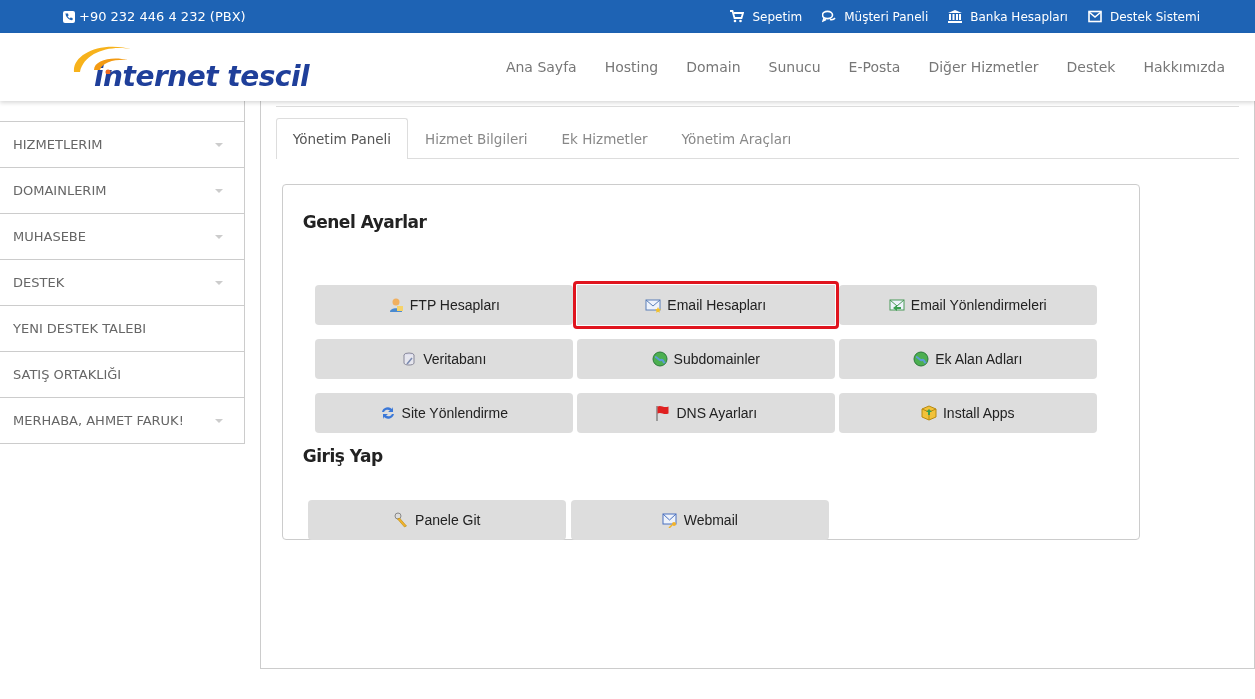 The image size is (1255, 699). I want to click on nav-link: Destek, so click(1091, 67).